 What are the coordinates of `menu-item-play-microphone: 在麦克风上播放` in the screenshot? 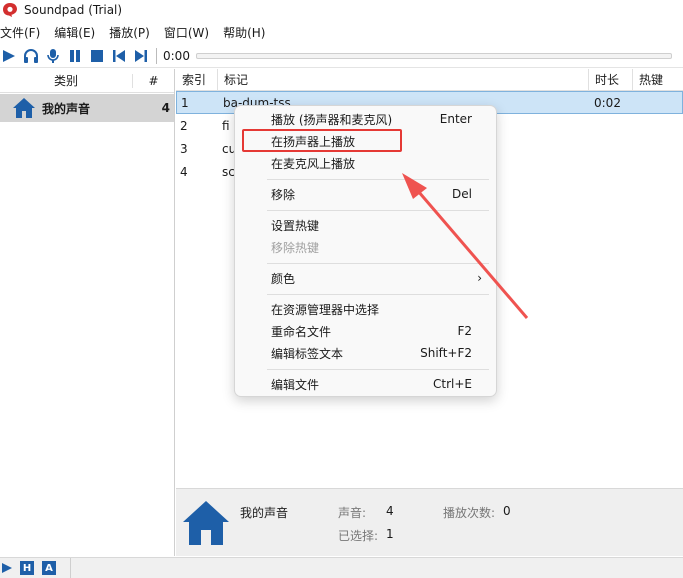 It's located at (365, 163).